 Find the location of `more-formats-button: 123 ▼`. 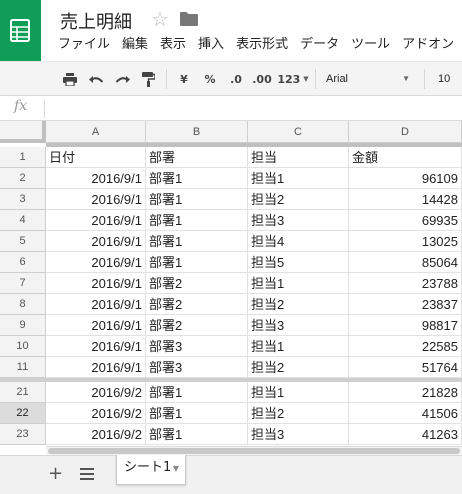

more-formats-button: 123 ▼ is located at coordinates (293, 79).